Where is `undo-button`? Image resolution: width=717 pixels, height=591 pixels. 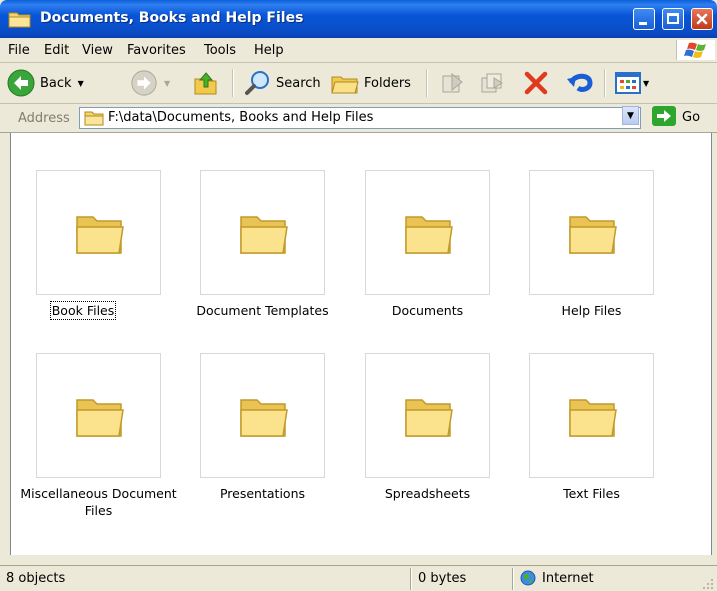 undo-button is located at coordinates (581, 83).